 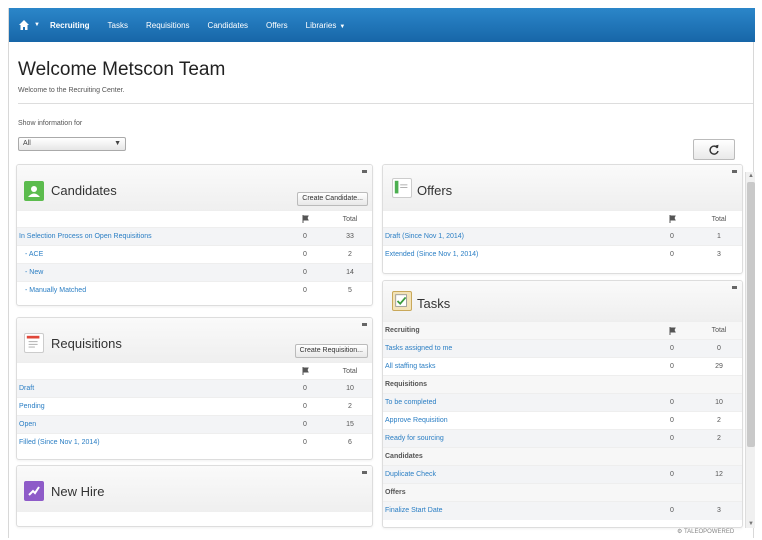 What do you see at coordinates (751, 524) in the screenshot?
I see `scroll-down-icon: ▼` at bounding box center [751, 524].